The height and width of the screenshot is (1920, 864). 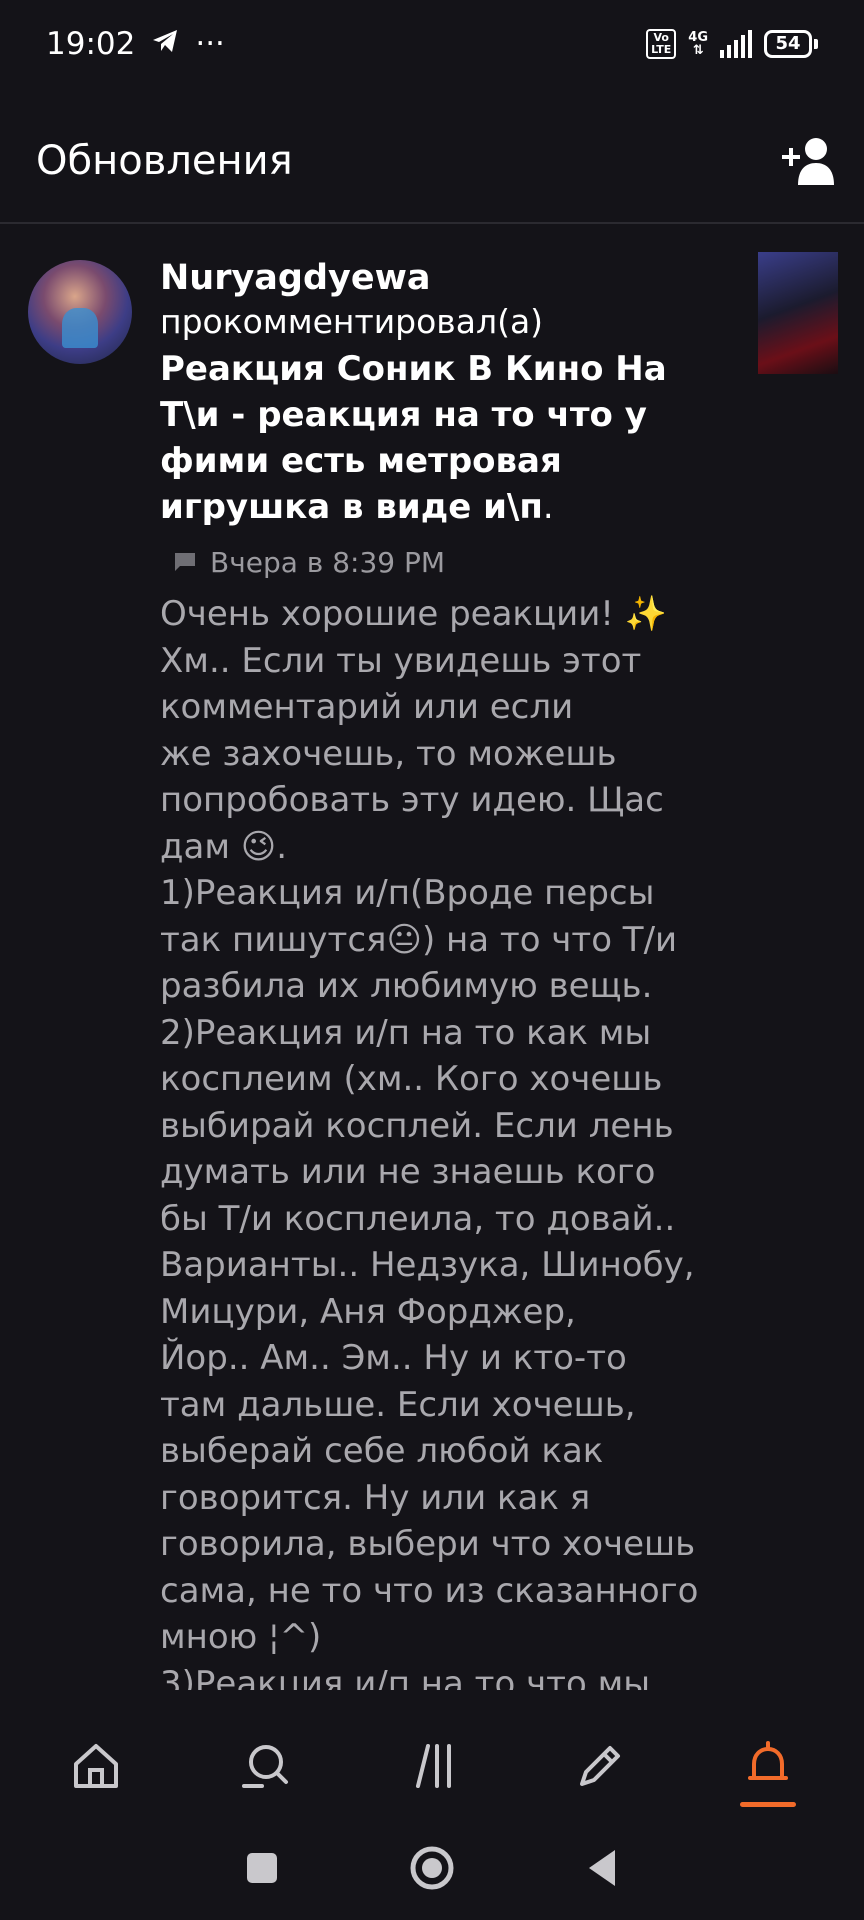 I want to click on status-left: 19:02 ···, so click(x=135, y=44).